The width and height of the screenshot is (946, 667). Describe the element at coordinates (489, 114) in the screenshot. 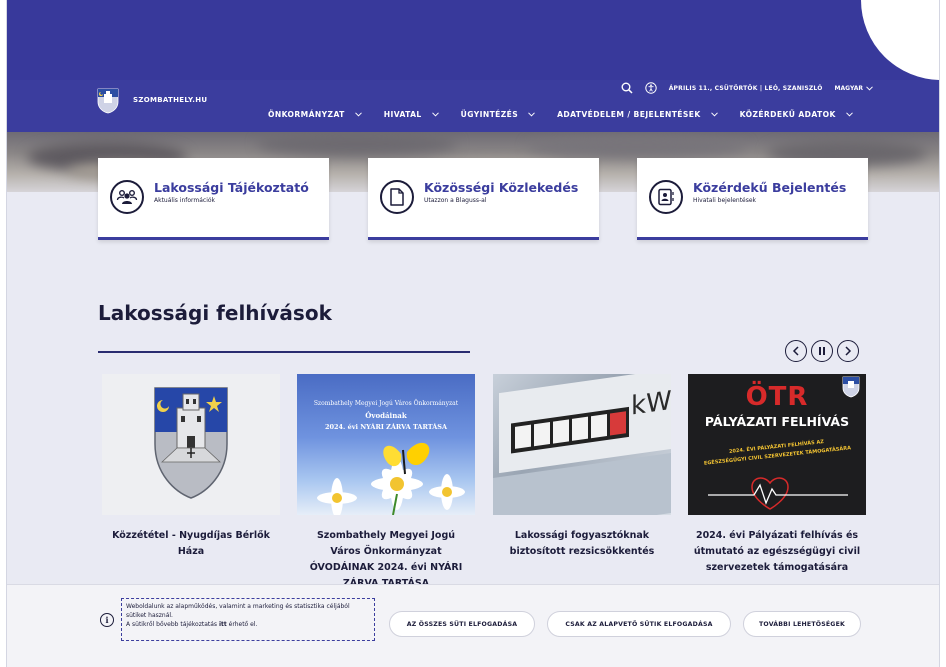

I see `menu-item-label: ÜGYINTÉZÉS` at that location.